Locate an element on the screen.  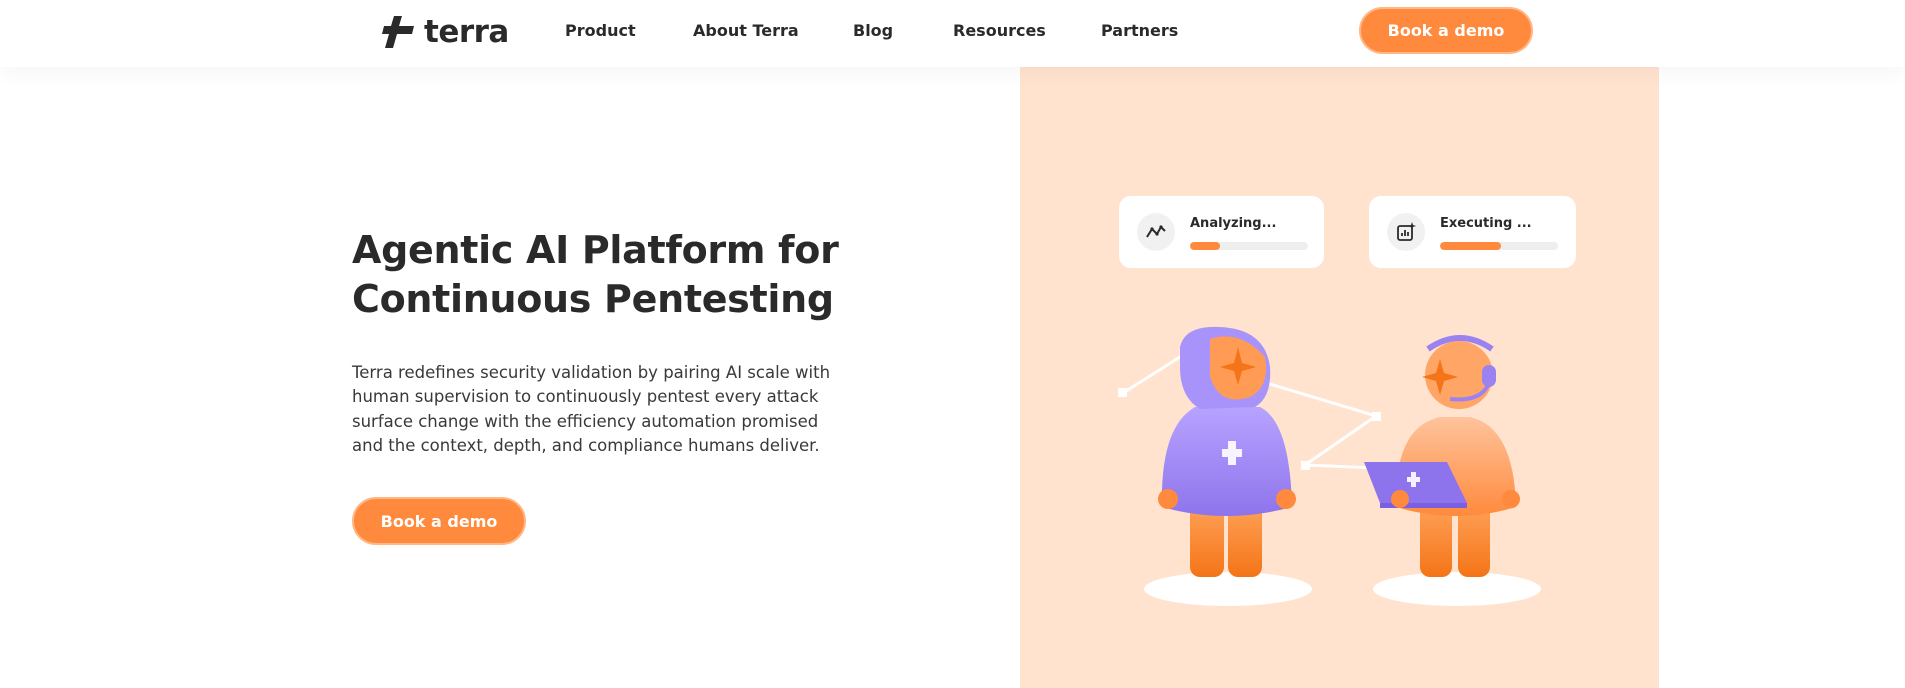
nav-link-about-terra: About Terra is located at coordinates (746, 30).